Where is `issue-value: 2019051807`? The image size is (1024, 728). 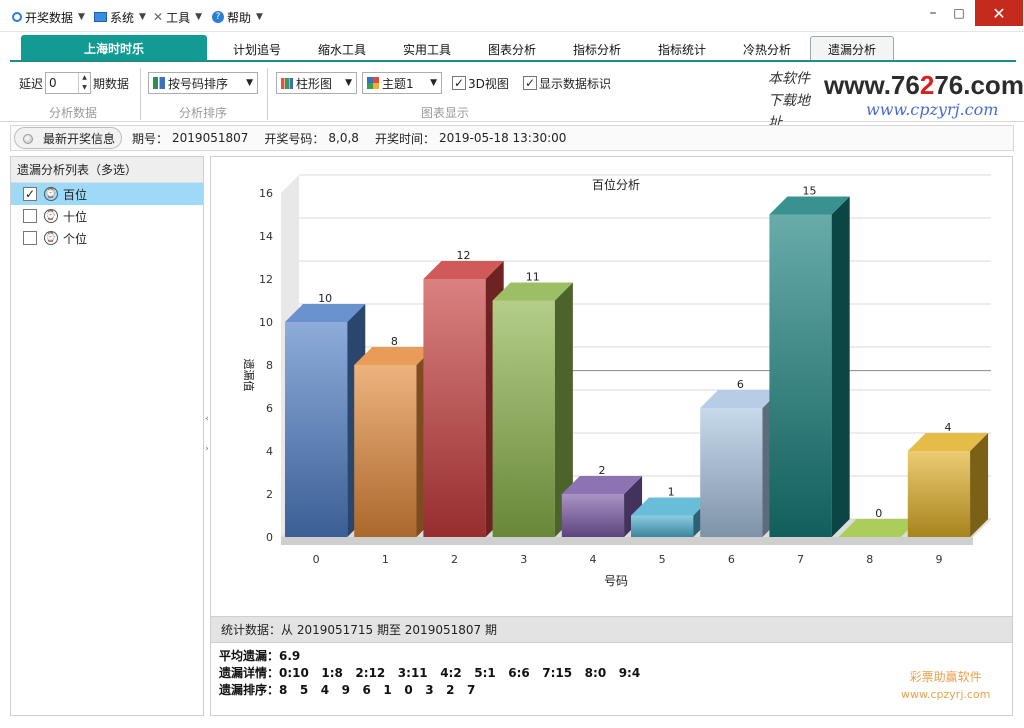 issue-value: 2019051807 is located at coordinates (210, 138).